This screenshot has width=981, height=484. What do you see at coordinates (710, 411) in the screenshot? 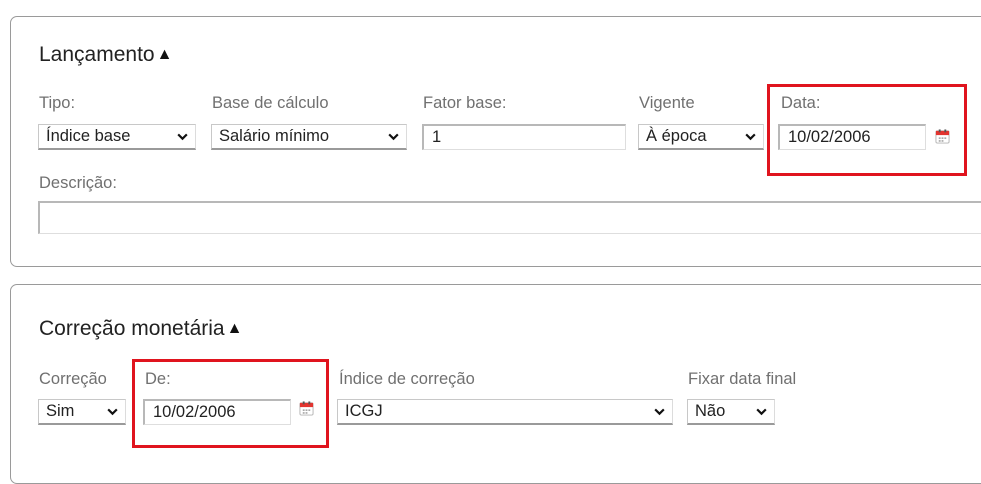
I see `fixar-data-final-value: Não` at bounding box center [710, 411].